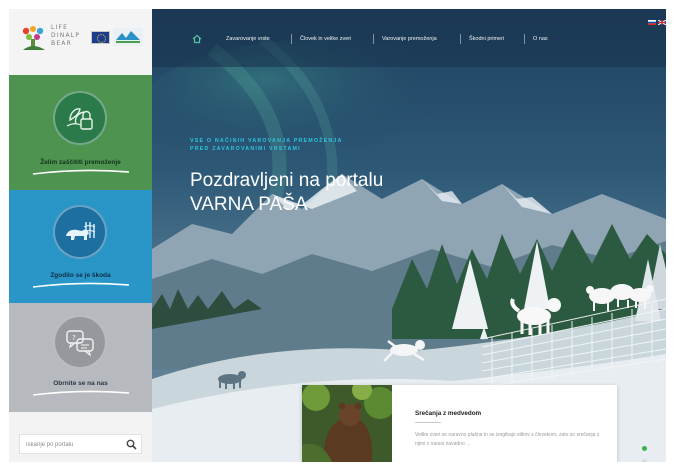 The height and width of the screenshot is (466, 675). Describe the element at coordinates (60, 27) in the screenshot. I see `logo-line-life: LIFE` at that location.